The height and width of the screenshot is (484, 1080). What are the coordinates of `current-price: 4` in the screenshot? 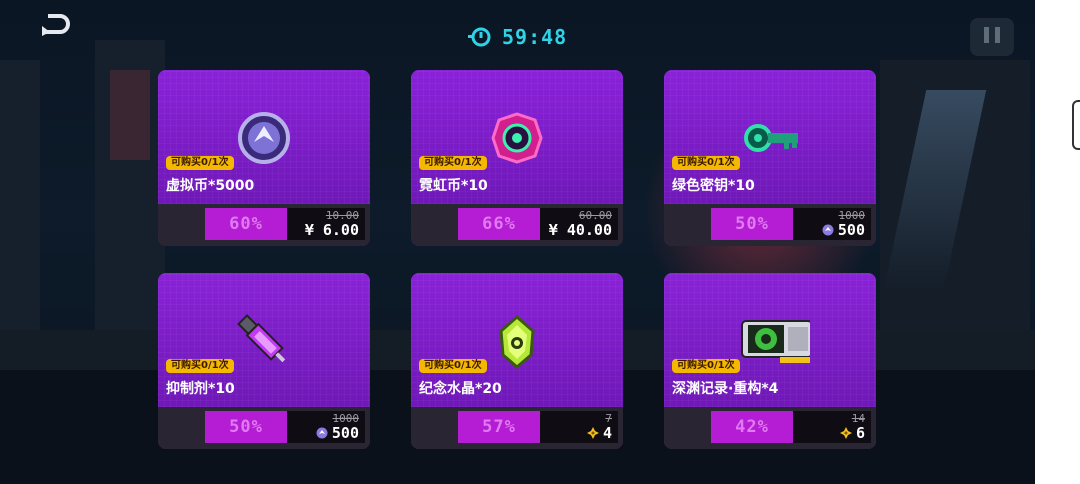 It's located at (599, 433).